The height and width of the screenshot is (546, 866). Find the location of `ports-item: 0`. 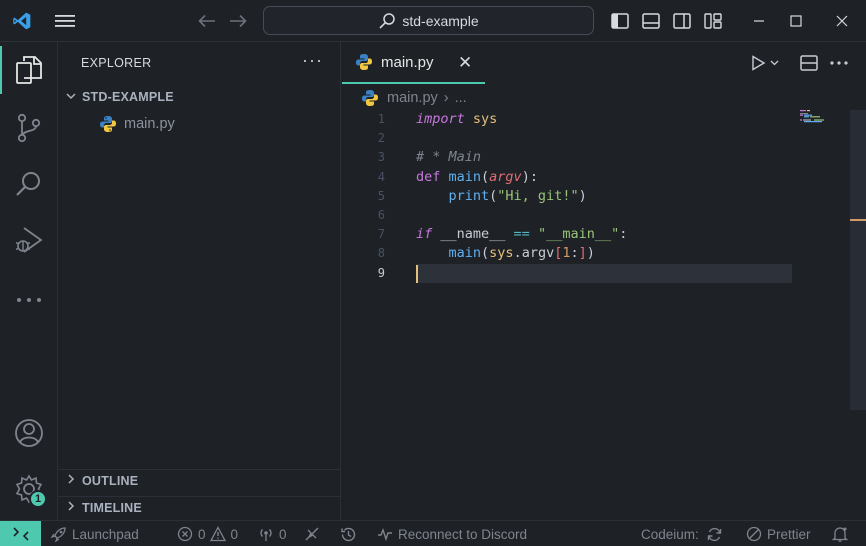

ports-item: 0 is located at coordinates (272, 533).